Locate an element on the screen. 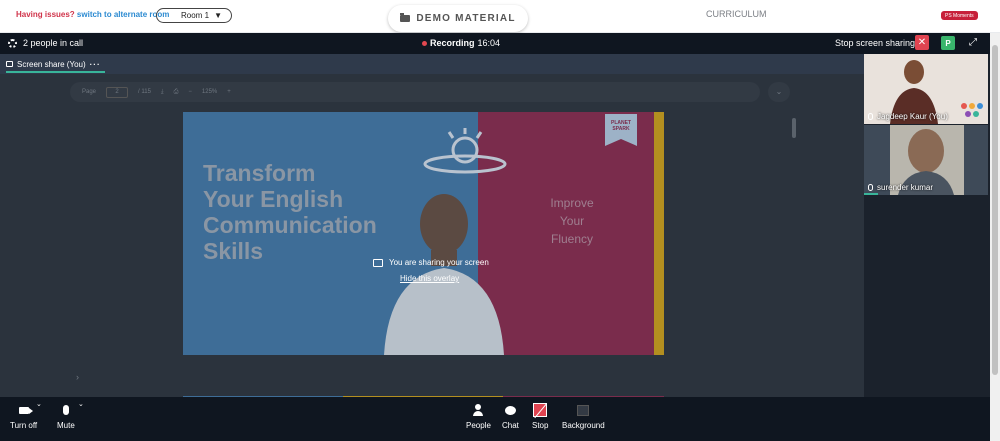 The width and height of the screenshot is (1000, 441). people-count: 2 people in call is located at coordinates (45, 43).